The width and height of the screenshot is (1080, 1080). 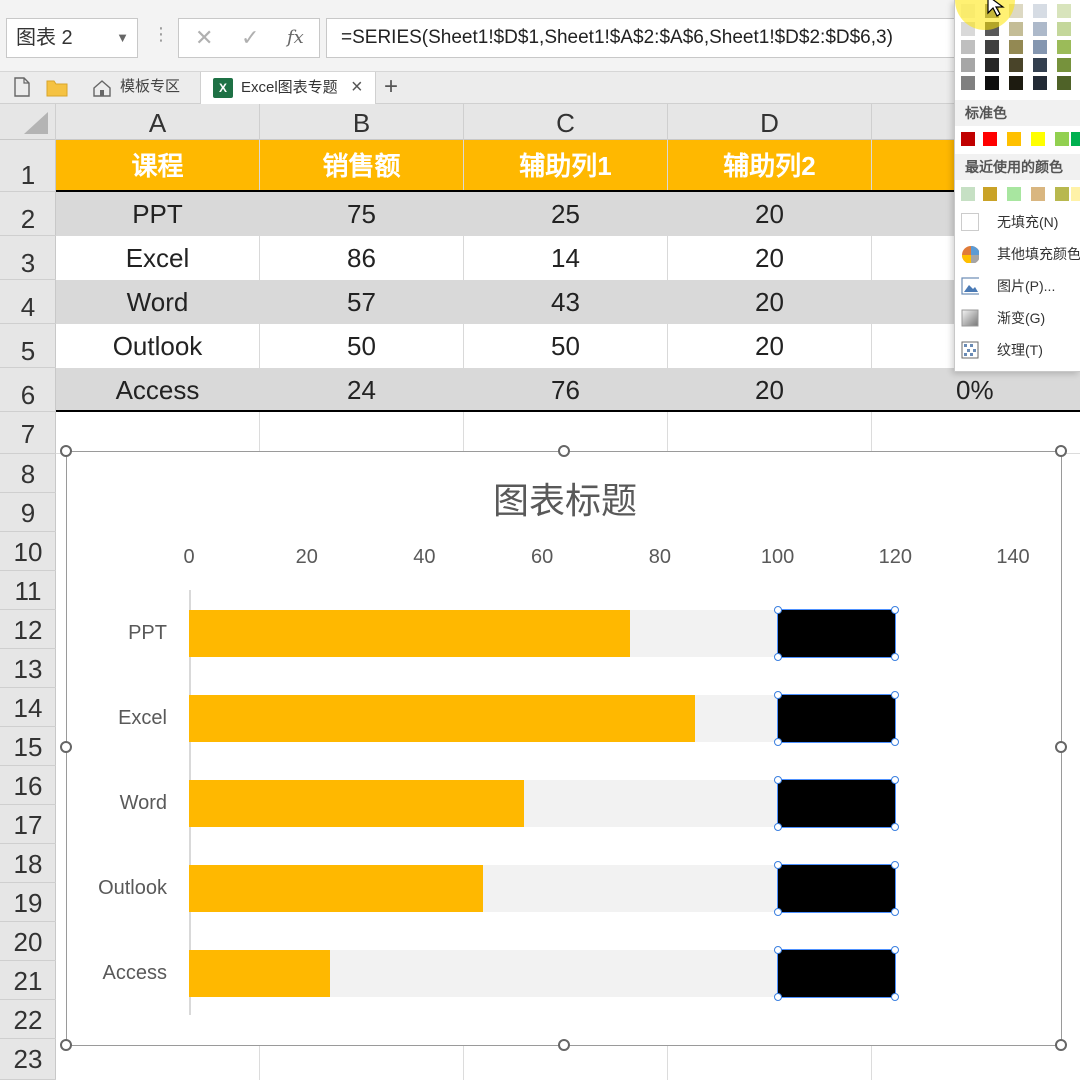 I want to click on row-header: 3, so click(x=28, y=258).